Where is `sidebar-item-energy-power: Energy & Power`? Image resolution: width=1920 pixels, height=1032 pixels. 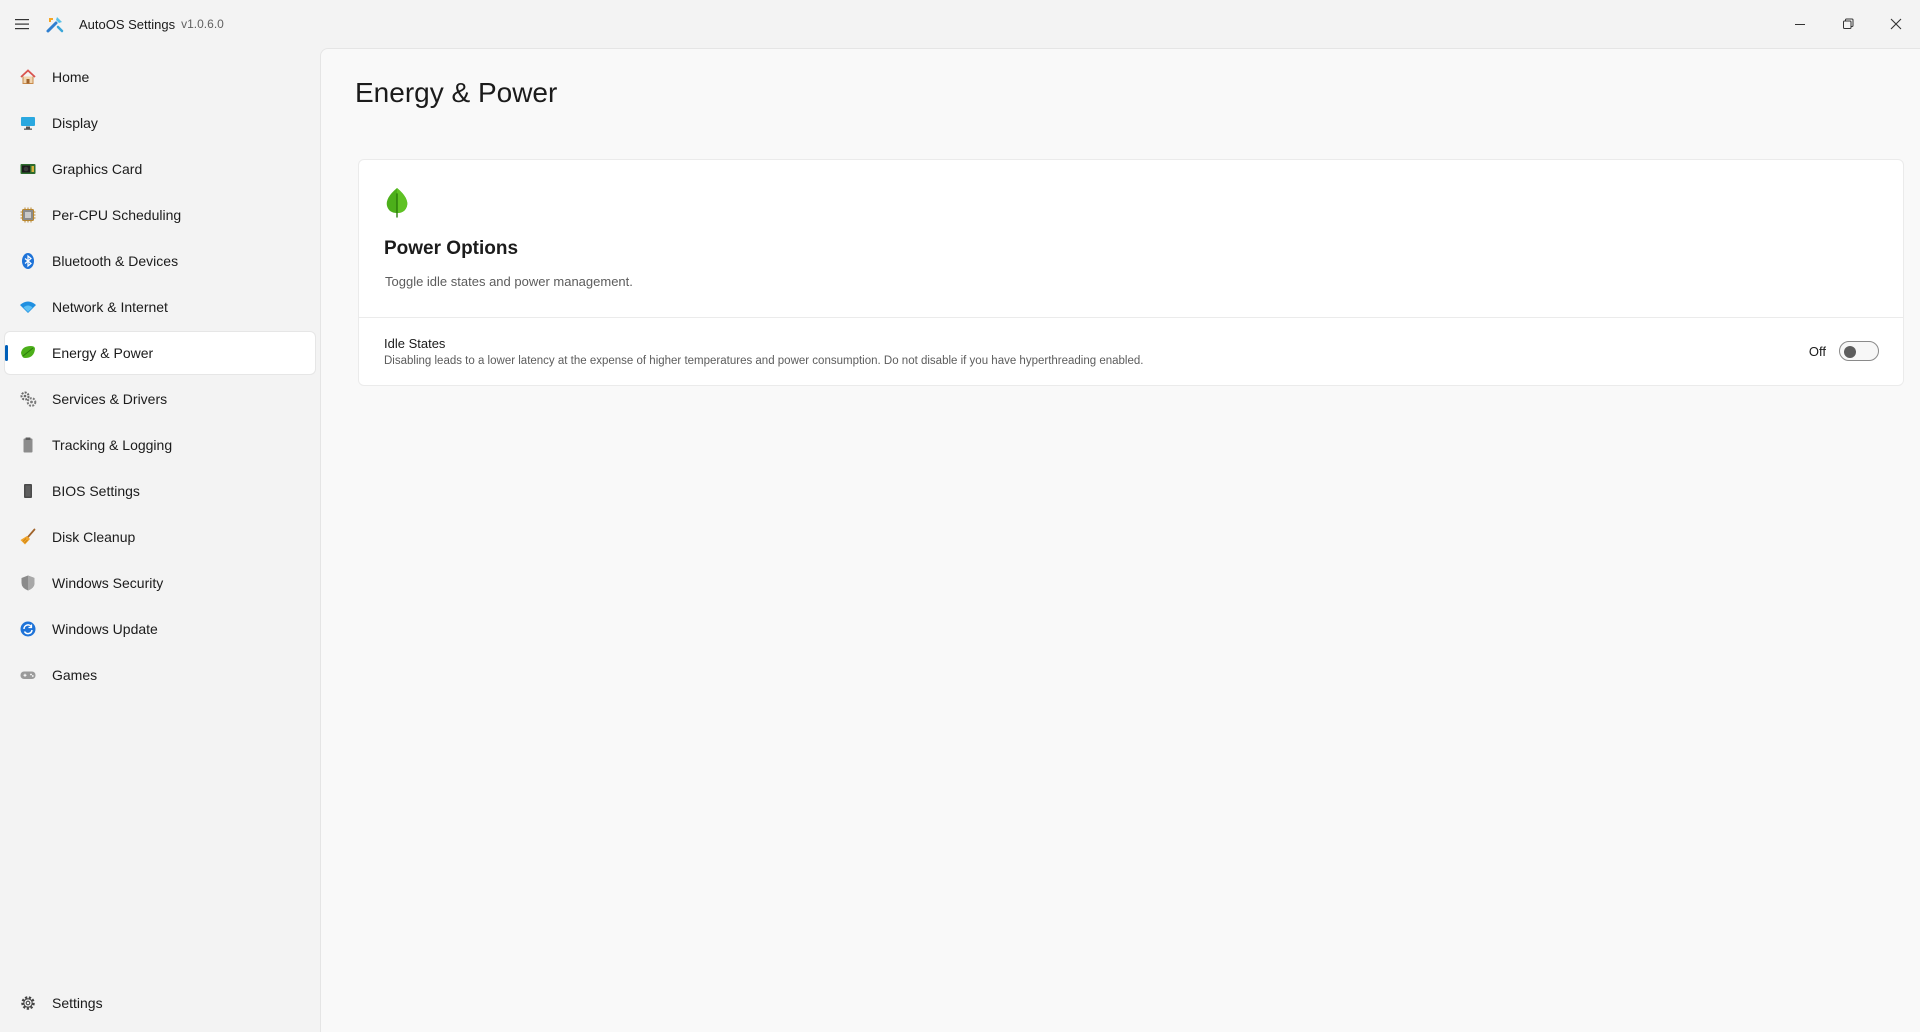 sidebar-item-energy-power: Energy & Power is located at coordinates (160, 353).